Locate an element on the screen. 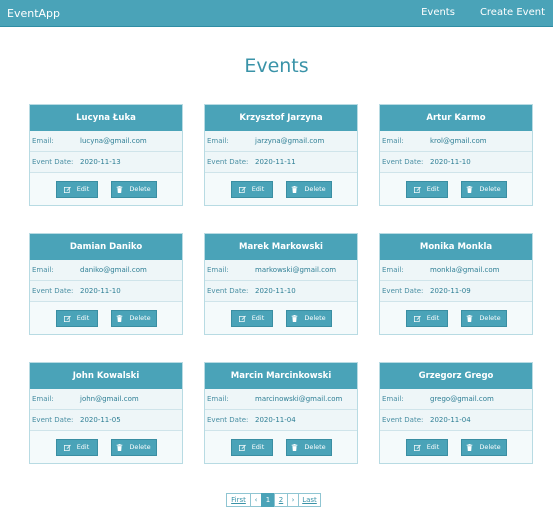 This screenshot has width=553, height=524. event-name: Krzysztof Jarzyna is located at coordinates (281, 118).